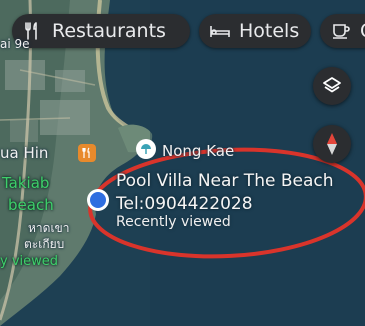 This screenshot has height=326, width=365. I want to click on recently-viewed-left-label: y viewed, so click(29, 261).